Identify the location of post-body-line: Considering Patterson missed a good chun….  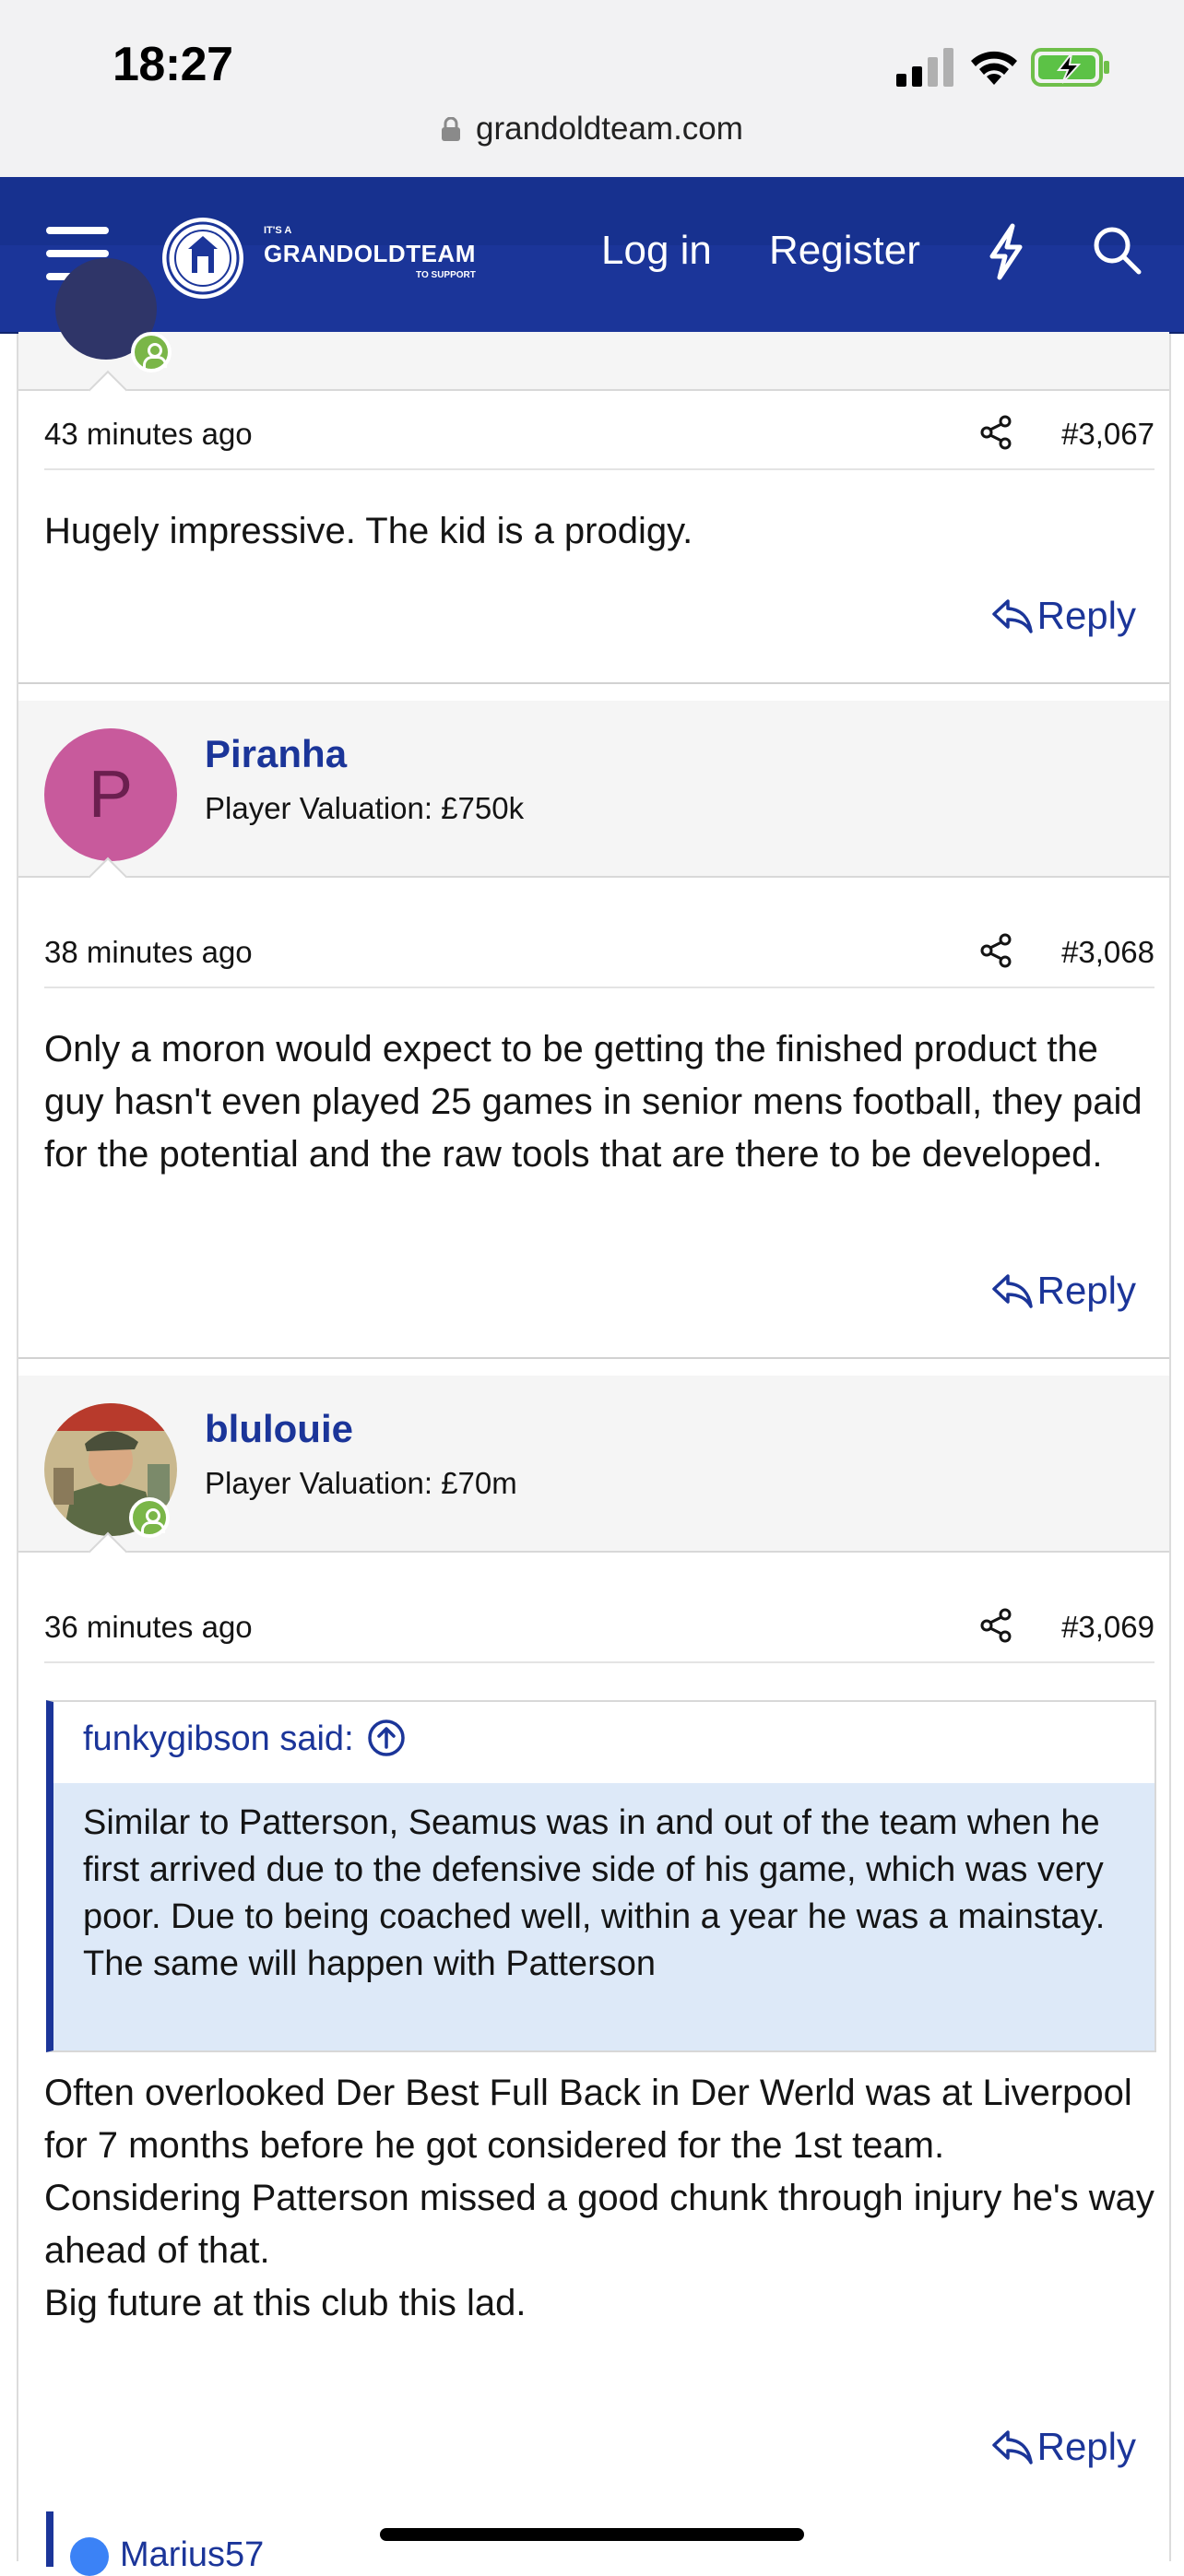
(599, 2224).